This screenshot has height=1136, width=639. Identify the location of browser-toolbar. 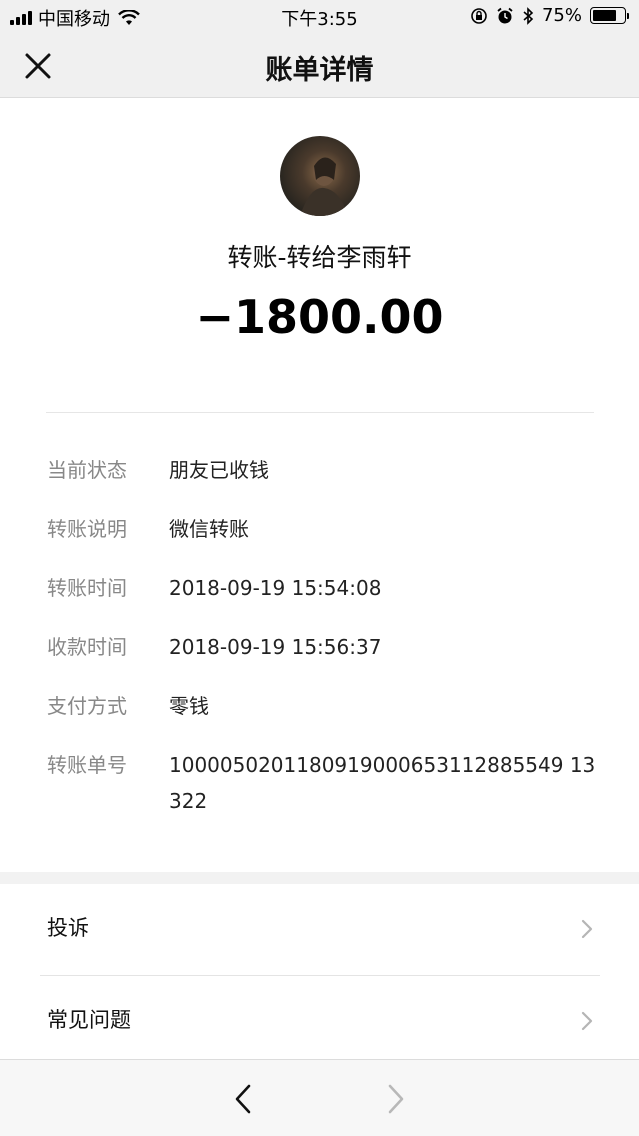
(319, 1097).